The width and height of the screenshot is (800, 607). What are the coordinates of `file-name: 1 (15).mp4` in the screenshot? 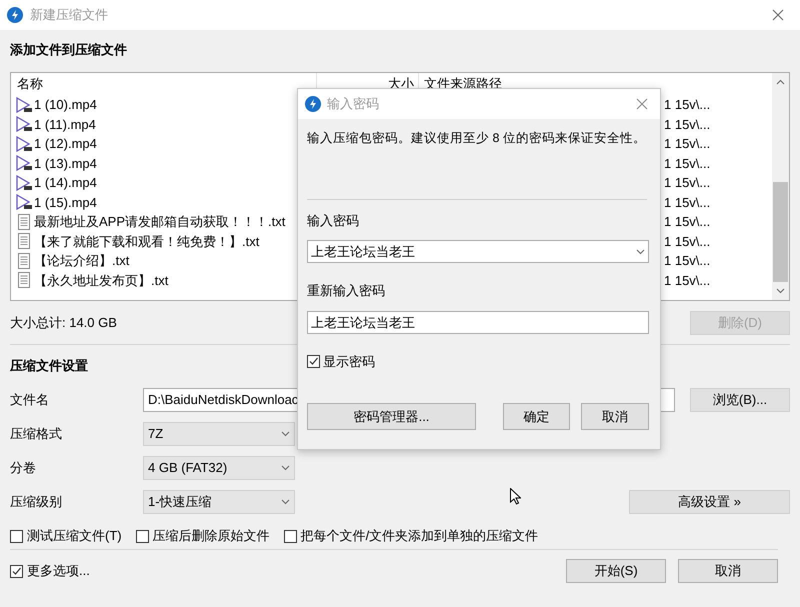 It's located at (65, 202).